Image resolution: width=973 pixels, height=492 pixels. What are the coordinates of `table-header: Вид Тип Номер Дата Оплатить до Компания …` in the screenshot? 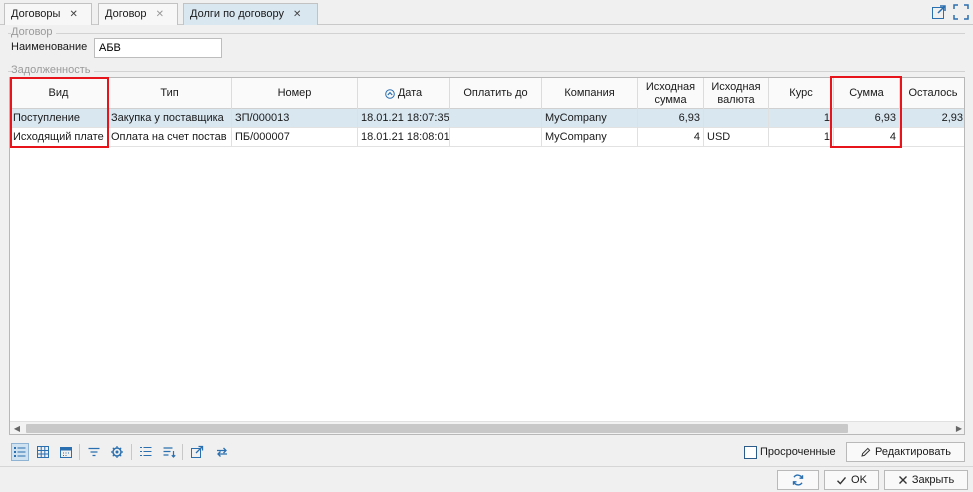 It's located at (487, 93).